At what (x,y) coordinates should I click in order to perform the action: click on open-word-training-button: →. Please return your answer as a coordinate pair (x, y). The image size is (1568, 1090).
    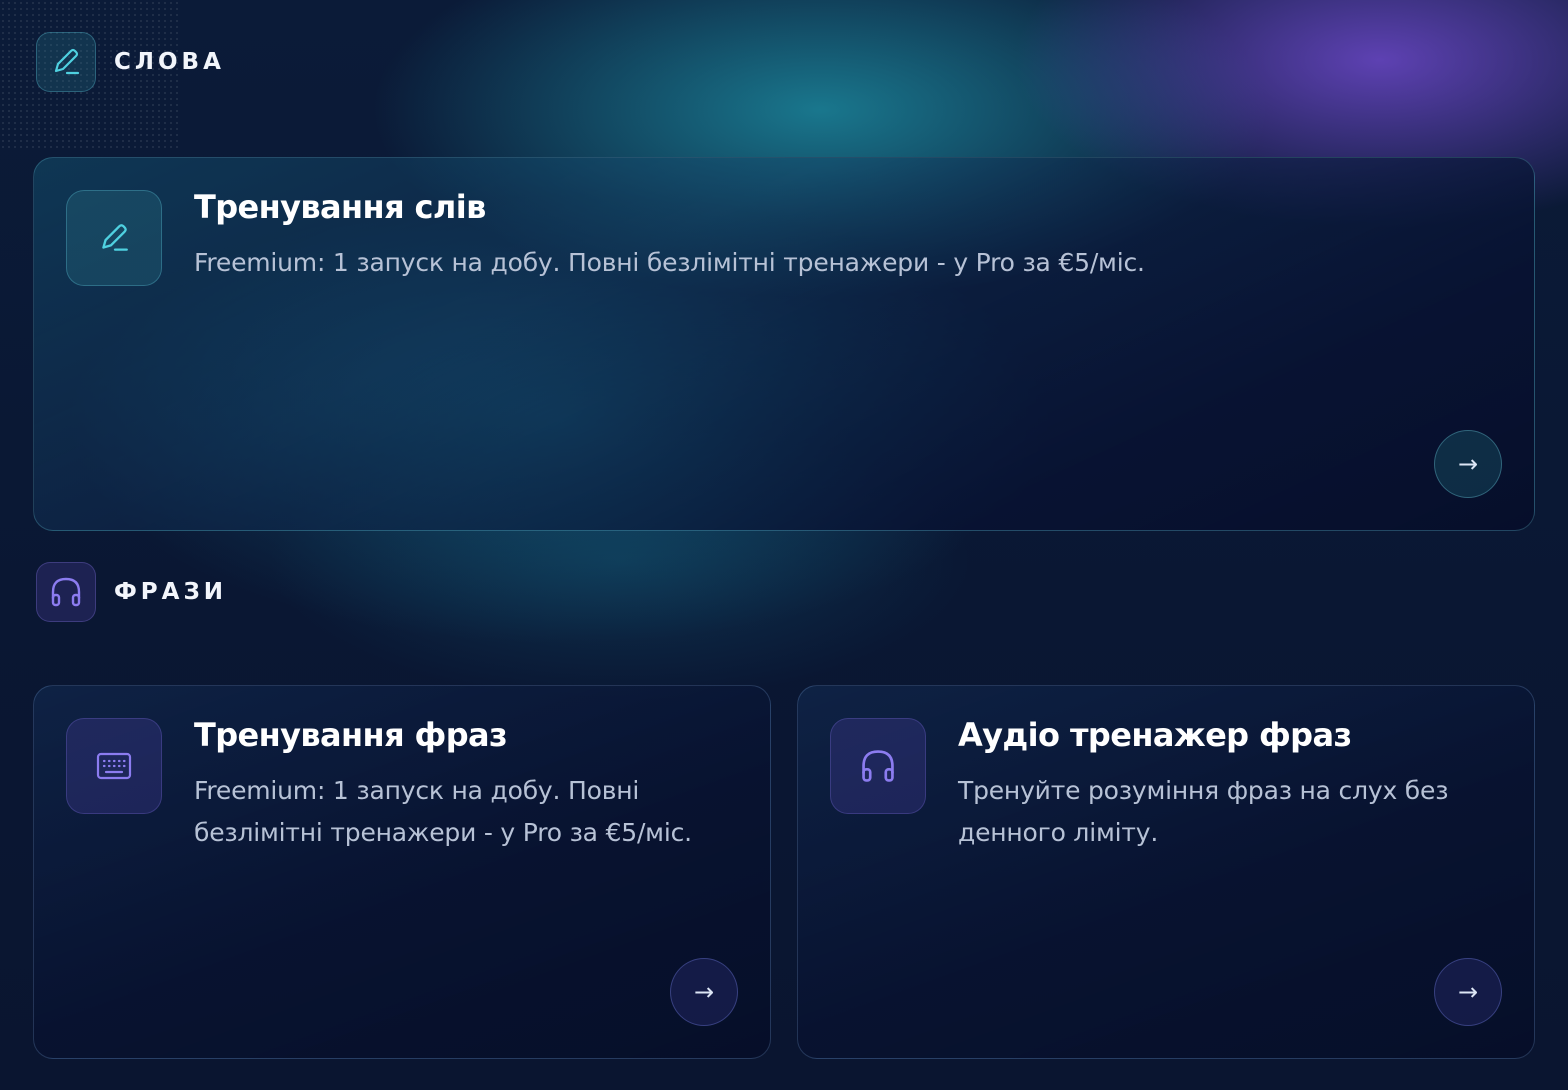
    Looking at the image, I should click on (1468, 464).